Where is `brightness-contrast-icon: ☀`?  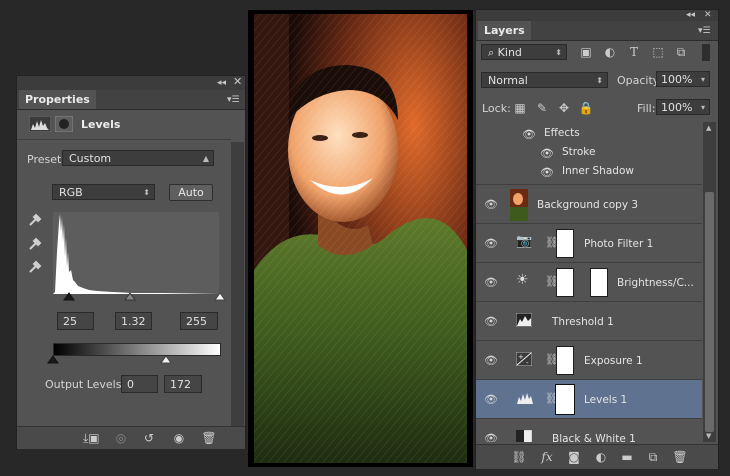
brightness-contrast-icon: ☀ is located at coordinates (522, 280).